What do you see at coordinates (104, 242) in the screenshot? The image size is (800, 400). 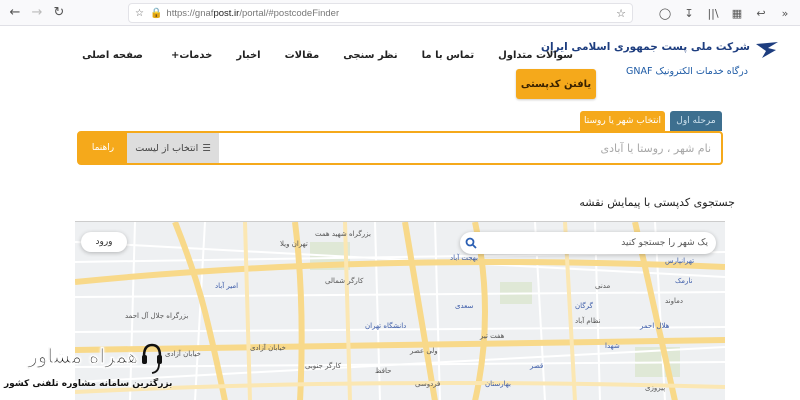 I see `map-login-button: ورود` at bounding box center [104, 242].